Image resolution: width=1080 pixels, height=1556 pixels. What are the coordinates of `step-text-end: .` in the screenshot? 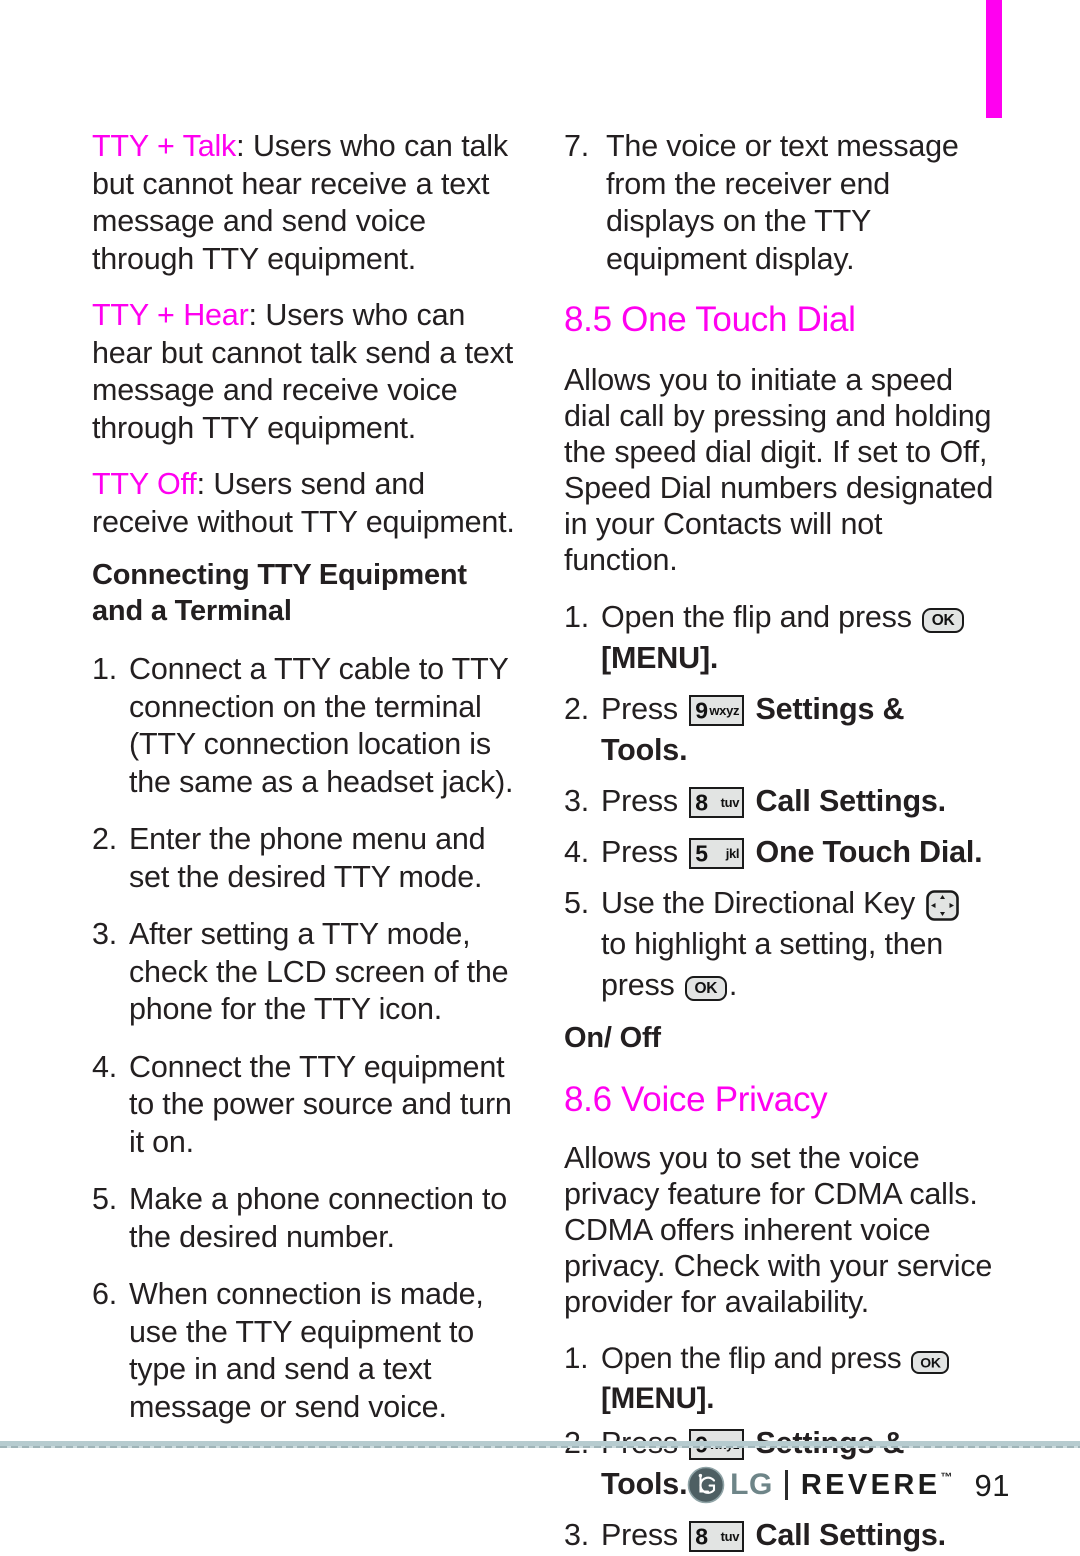 It's located at (733, 985).